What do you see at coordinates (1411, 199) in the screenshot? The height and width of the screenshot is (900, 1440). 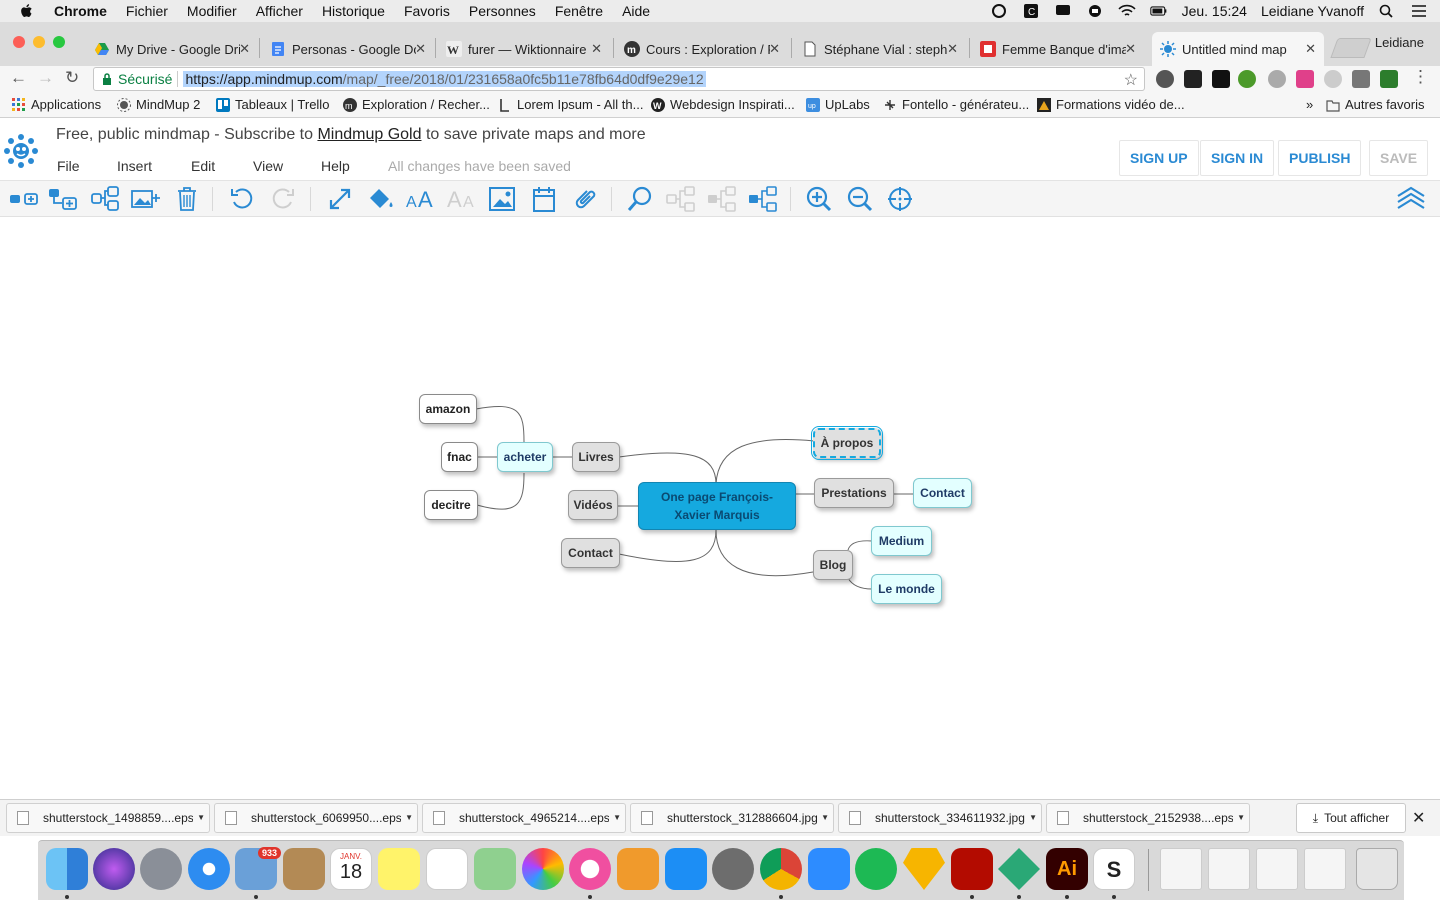 I see `toolbar-layers-toggle-icon` at bounding box center [1411, 199].